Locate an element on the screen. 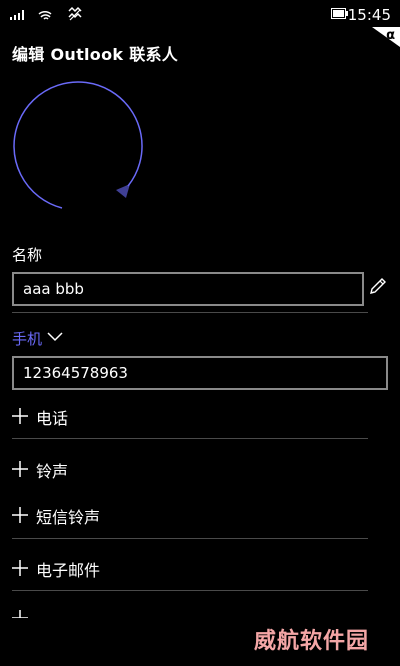 This screenshot has width=400, height=666. name-label: 名称 is located at coordinates (27, 255).